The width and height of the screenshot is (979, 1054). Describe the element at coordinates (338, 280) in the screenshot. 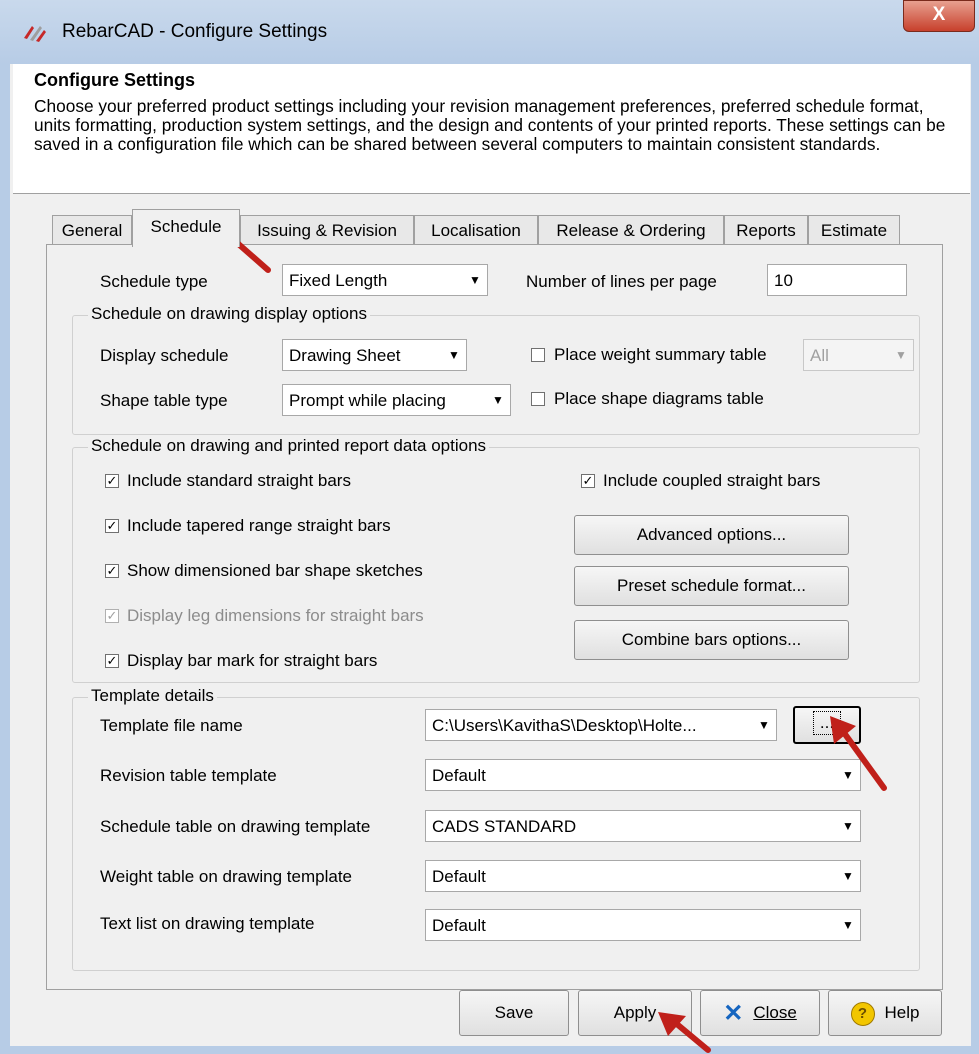

I see `schedule-type-value: Fixed Length` at that location.